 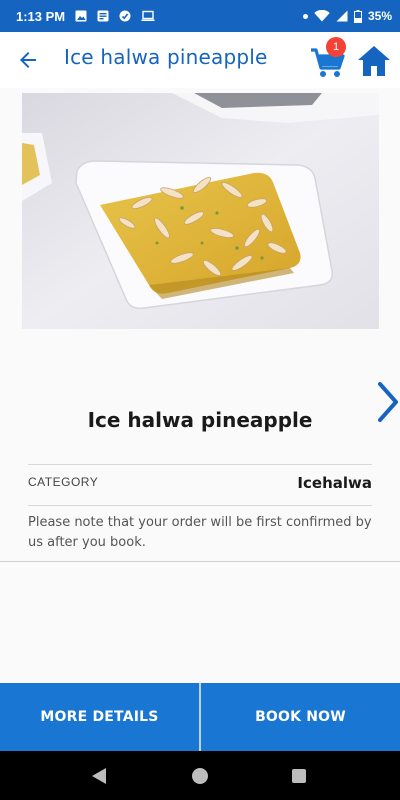 What do you see at coordinates (28, 60) in the screenshot?
I see `back-arrow-icon` at bounding box center [28, 60].